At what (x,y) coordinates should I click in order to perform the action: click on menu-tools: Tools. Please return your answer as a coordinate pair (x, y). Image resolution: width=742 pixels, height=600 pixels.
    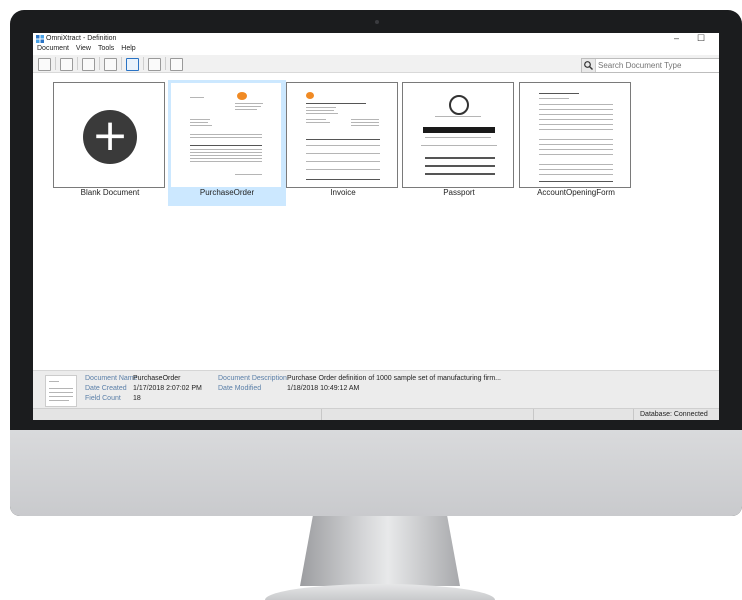
    Looking at the image, I should click on (106, 48).